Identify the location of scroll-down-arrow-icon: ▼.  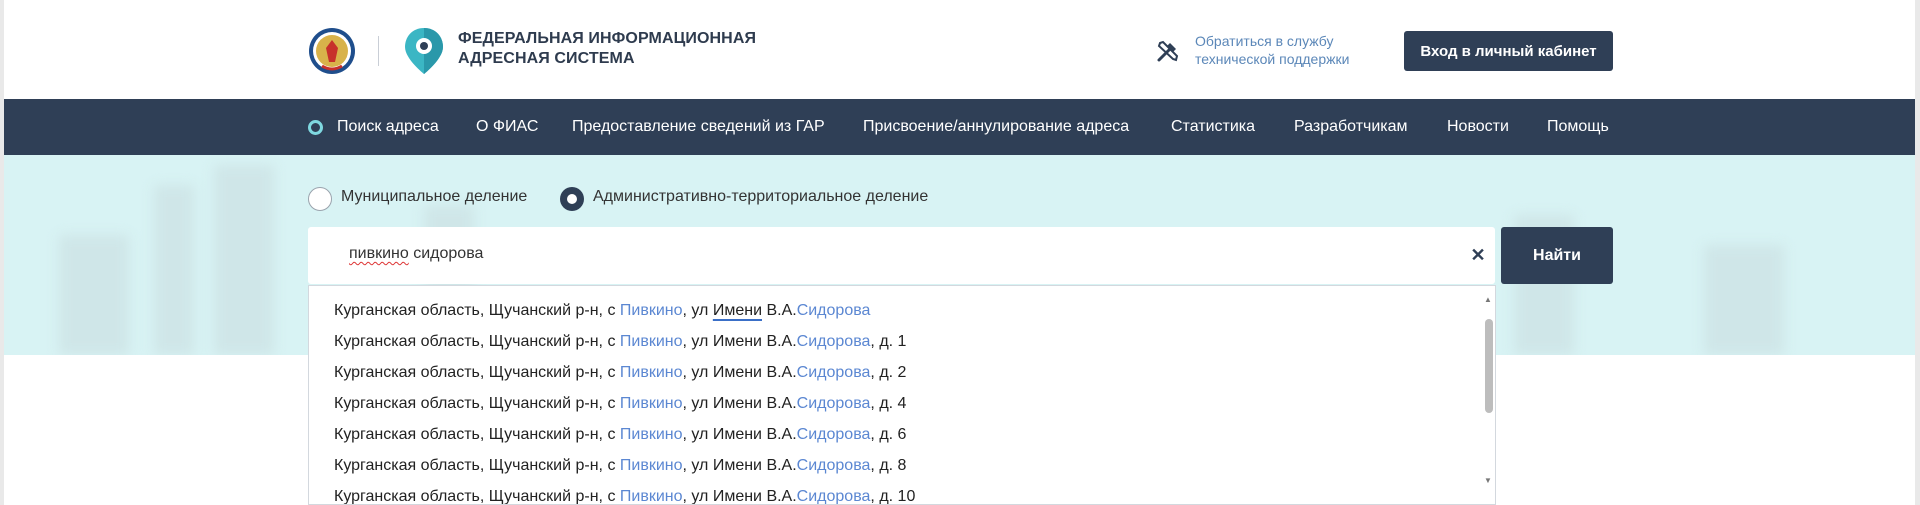
(1488, 481).